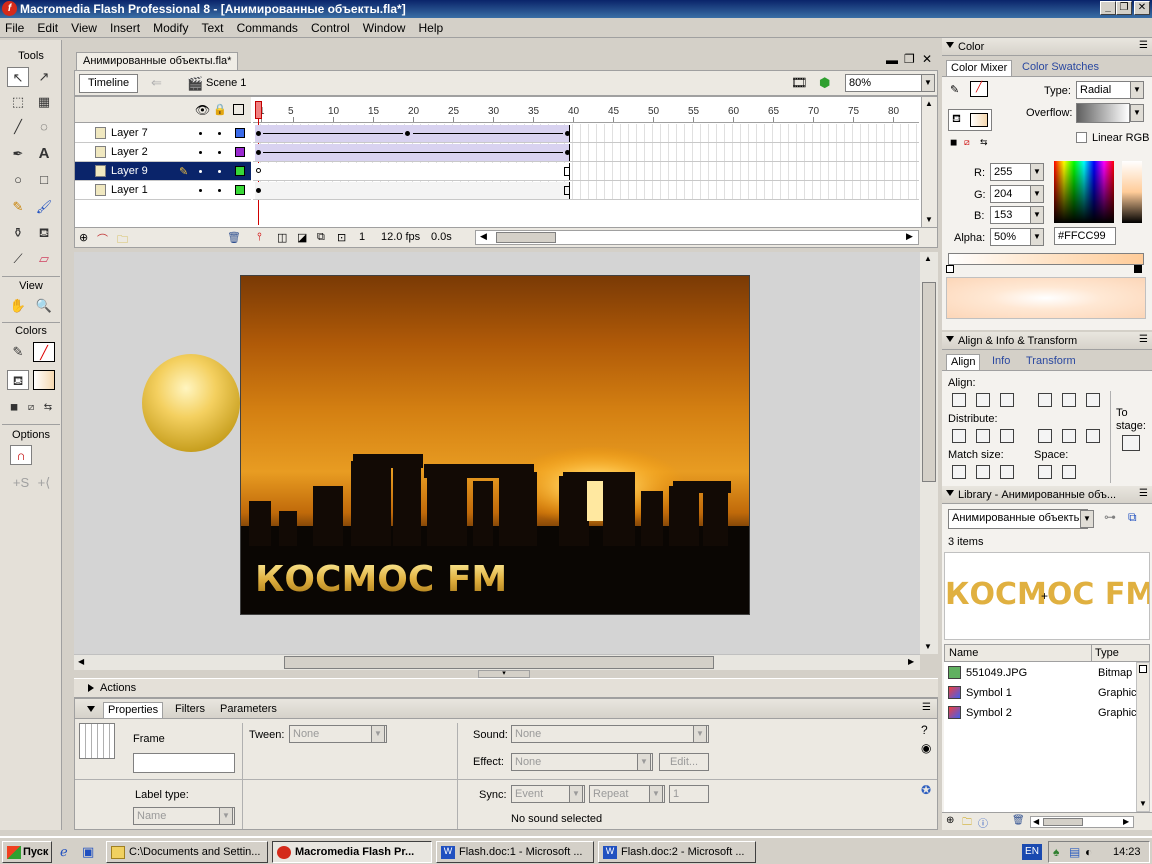 This screenshot has width=1152, height=864. I want to click on actions-title: Actions, so click(118, 688).